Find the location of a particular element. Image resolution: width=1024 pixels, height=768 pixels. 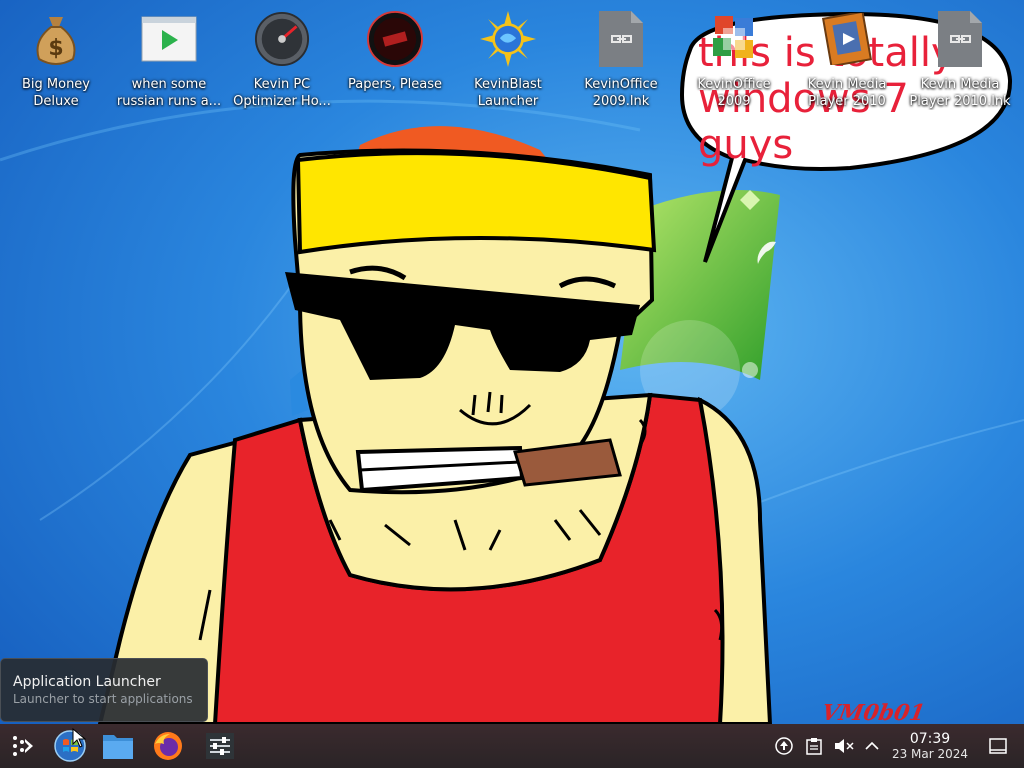

sliders-icon is located at coordinates (220, 746).